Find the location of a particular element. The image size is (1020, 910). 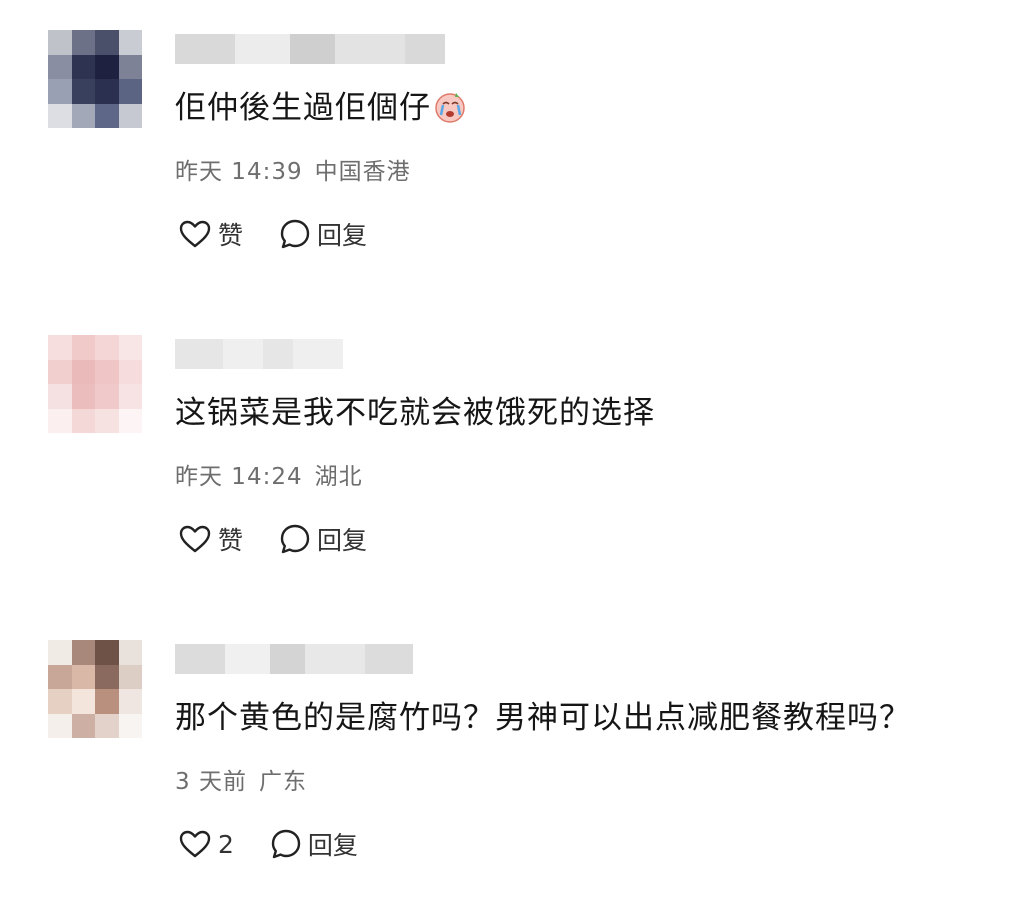

like-button: 2 is located at coordinates (206, 844).